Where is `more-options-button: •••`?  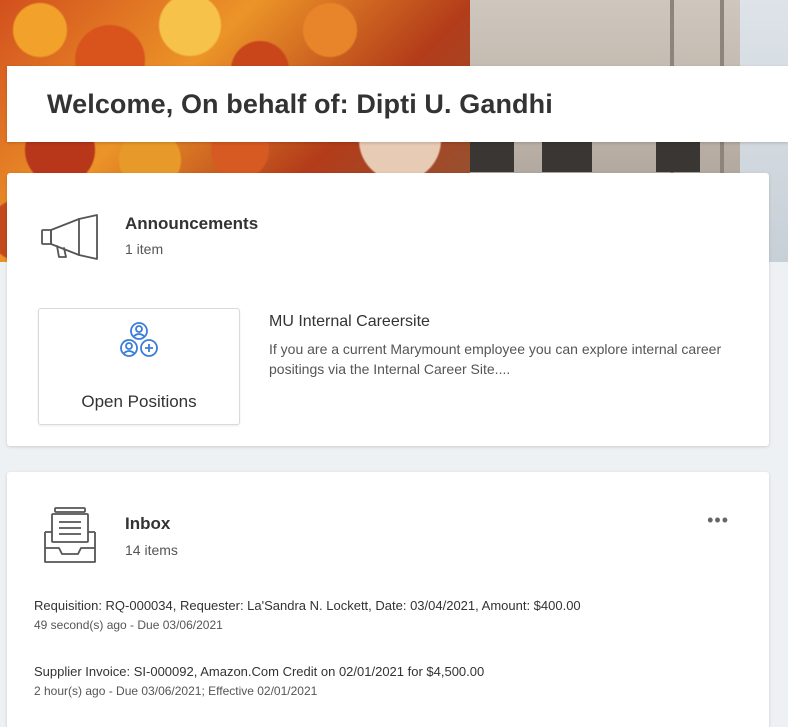 more-options-button: ••• is located at coordinates (718, 520).